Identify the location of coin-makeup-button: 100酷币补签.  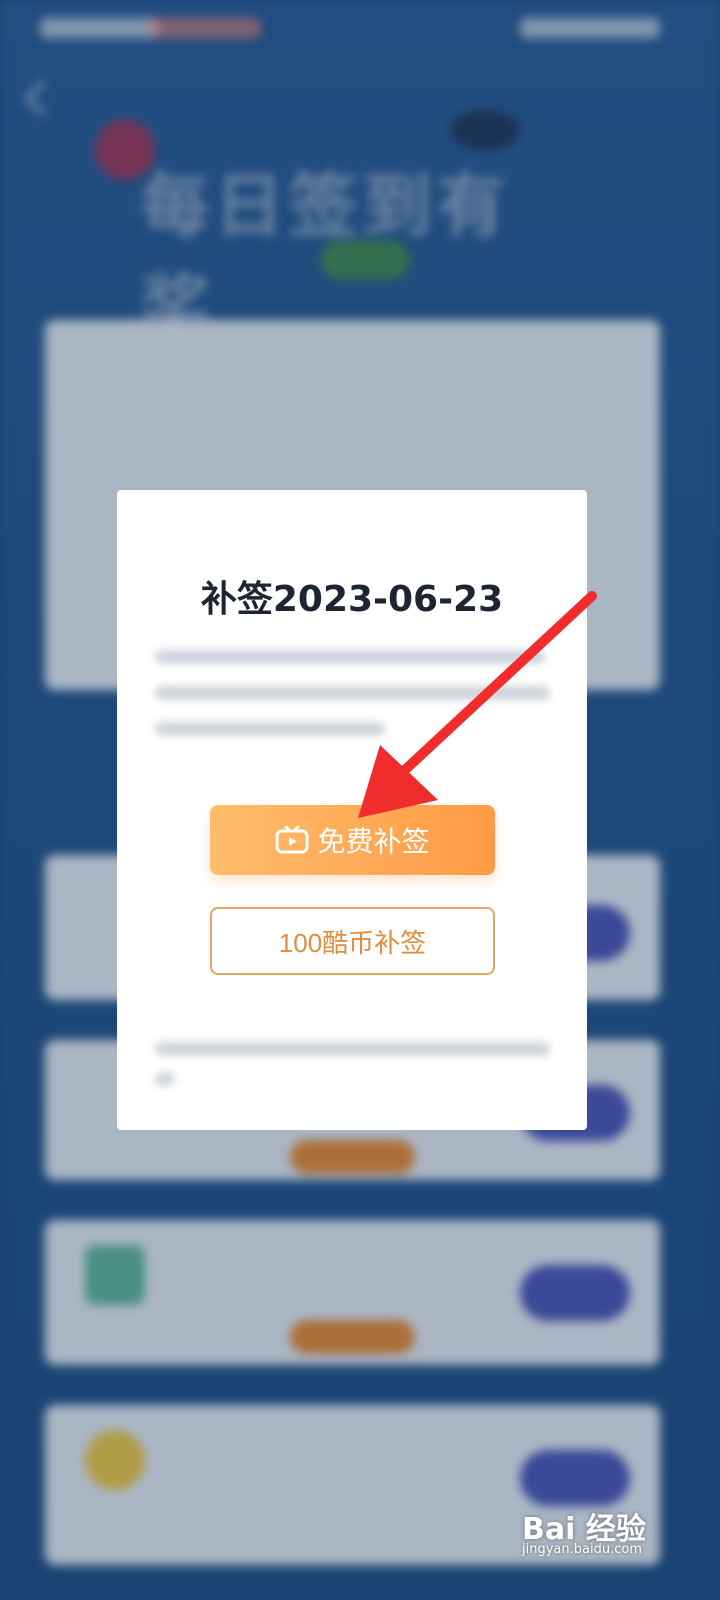
(352, 941).